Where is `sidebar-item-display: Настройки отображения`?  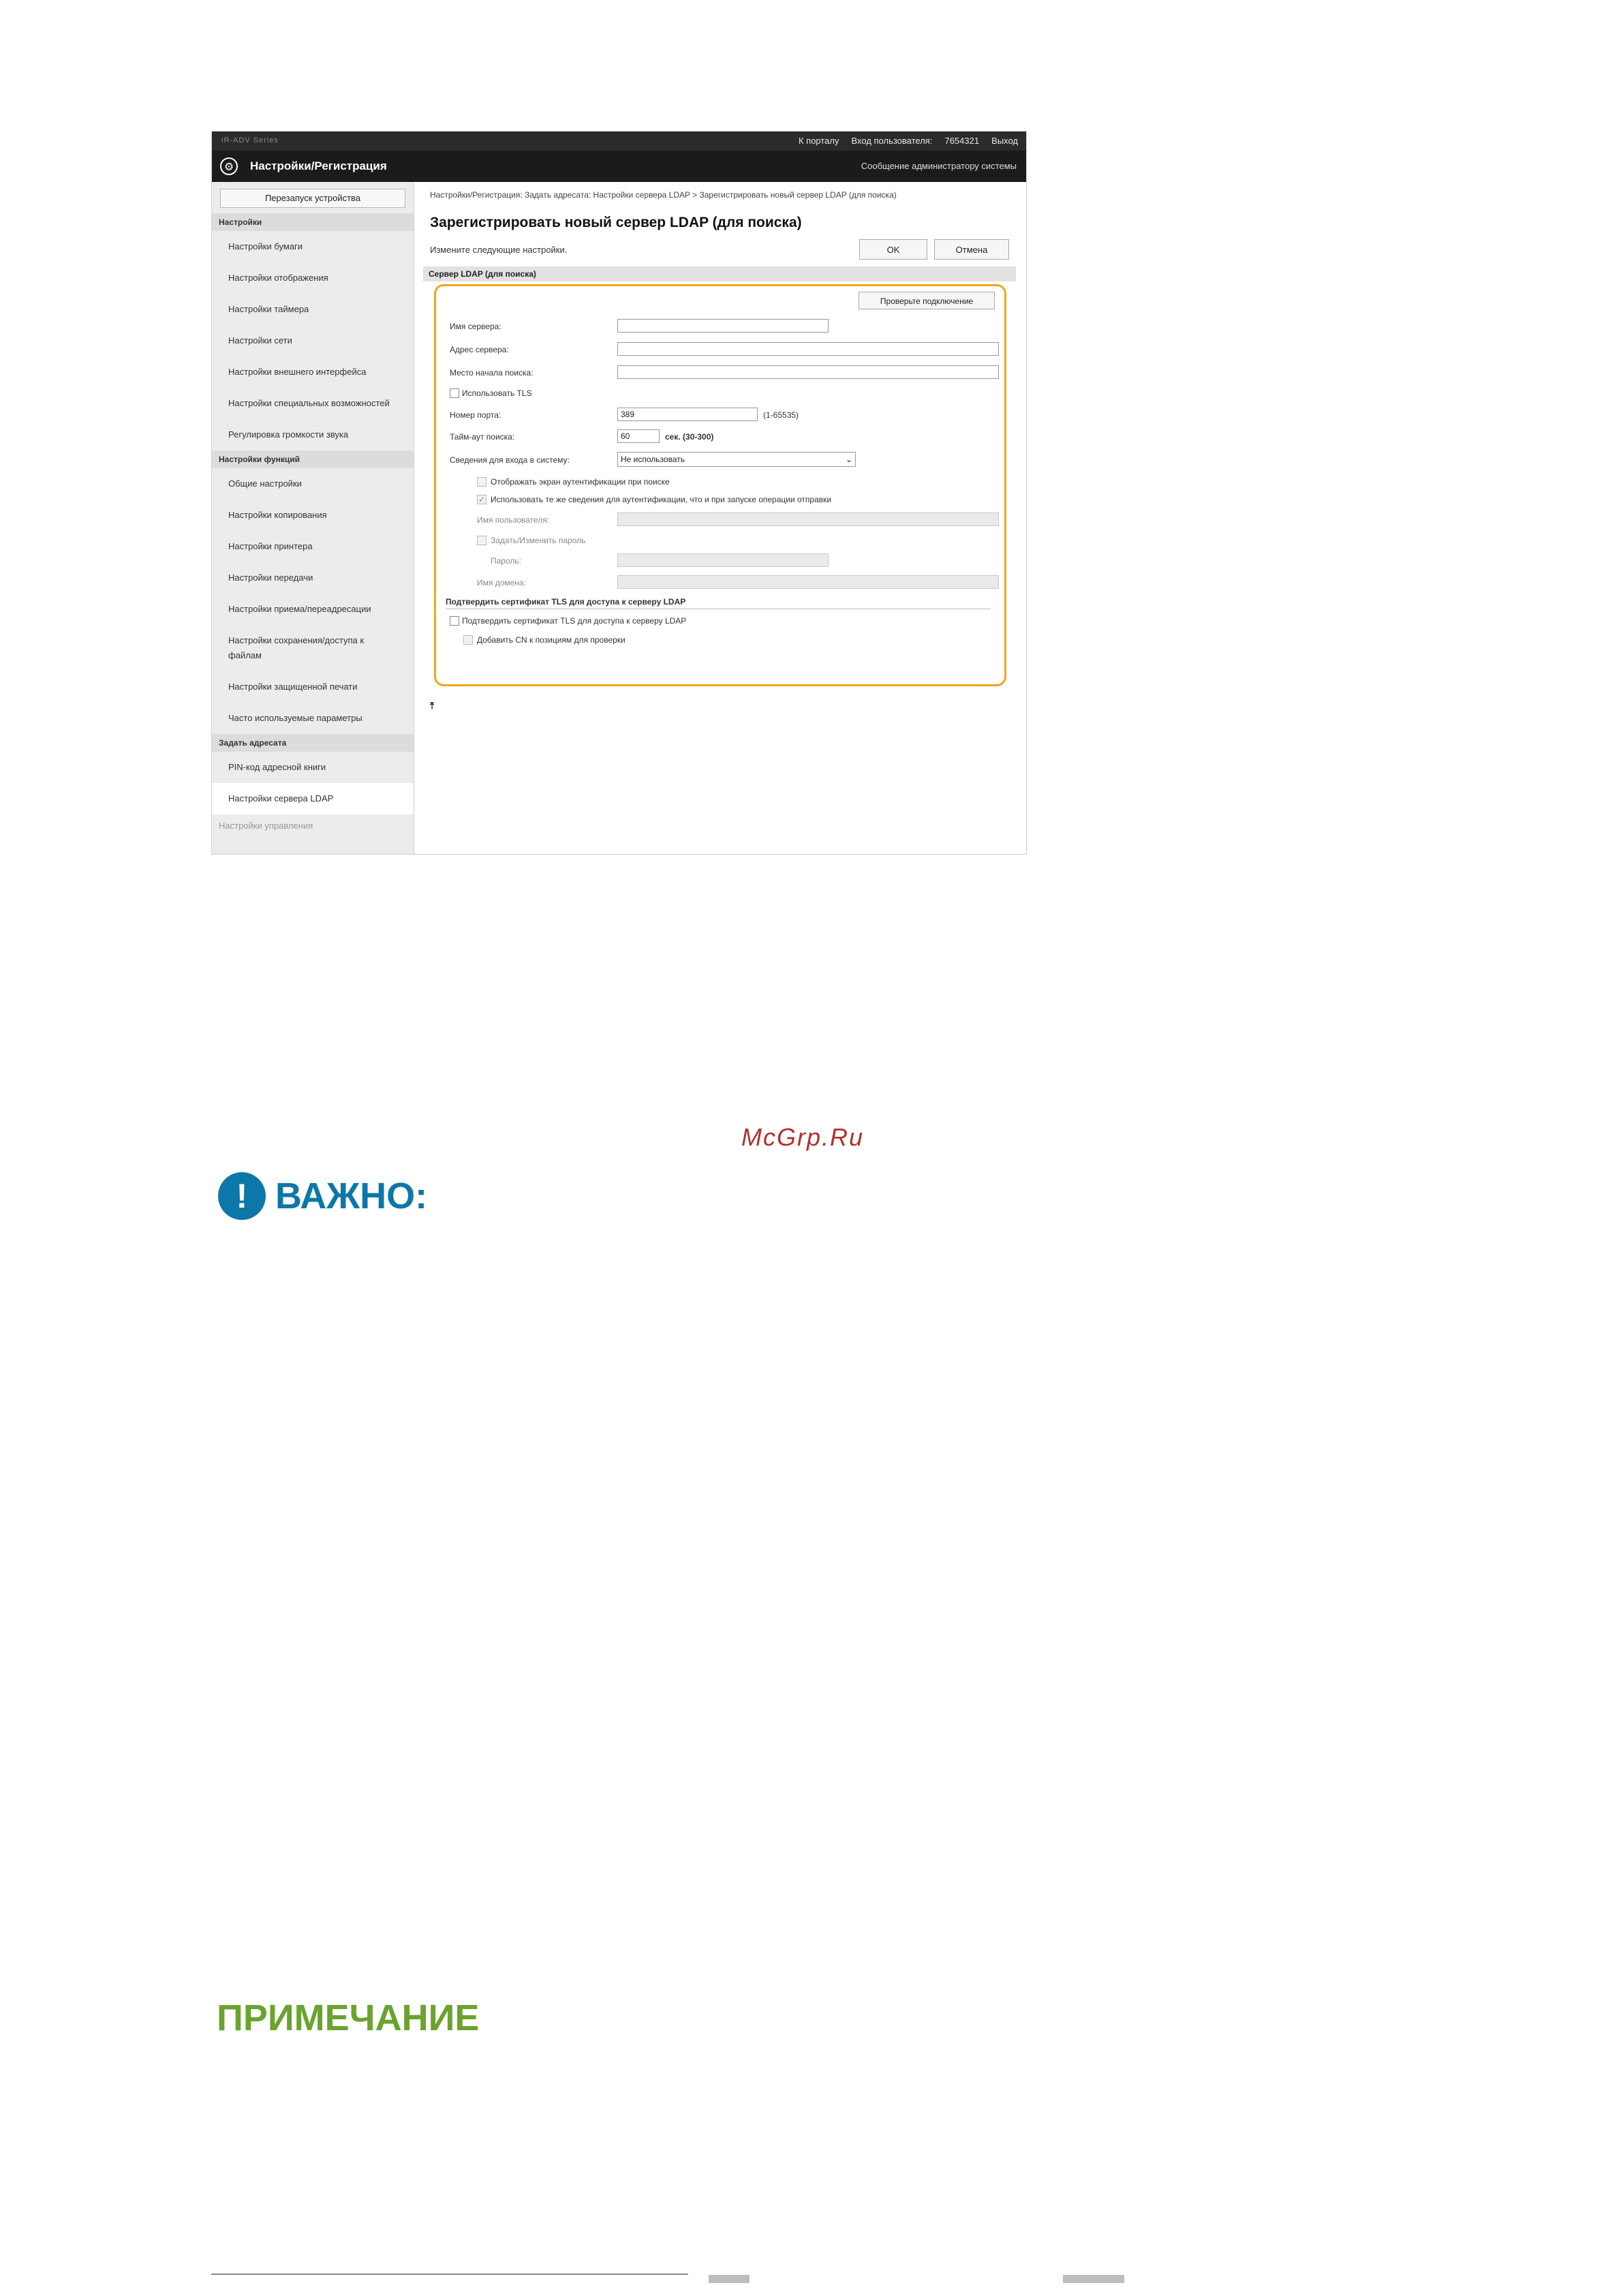 sidebar-item-display: Настройки отображения is located at coordinates (313, 278).